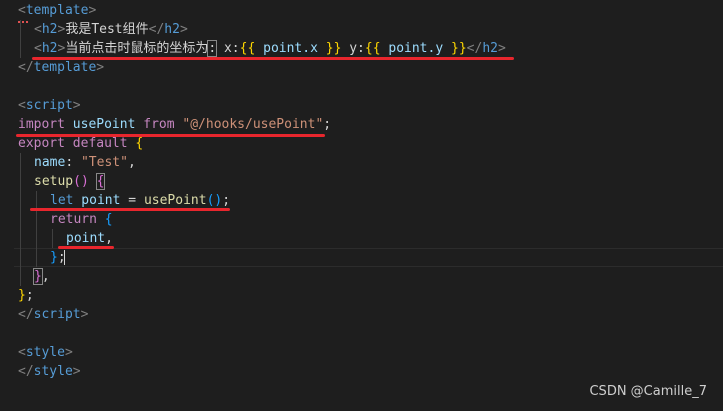 This screenshot has width=723, height=411. I want to click on code-line-20: </style>, so click(49, 371).